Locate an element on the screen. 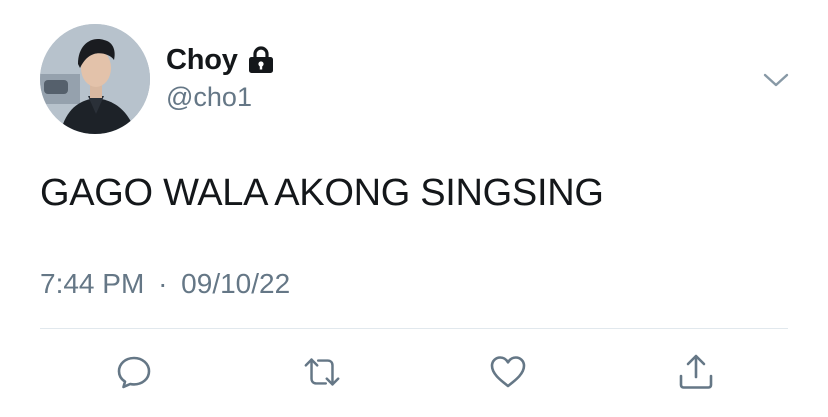  user-handle: @cho1 is located at coordinates (209, 97).